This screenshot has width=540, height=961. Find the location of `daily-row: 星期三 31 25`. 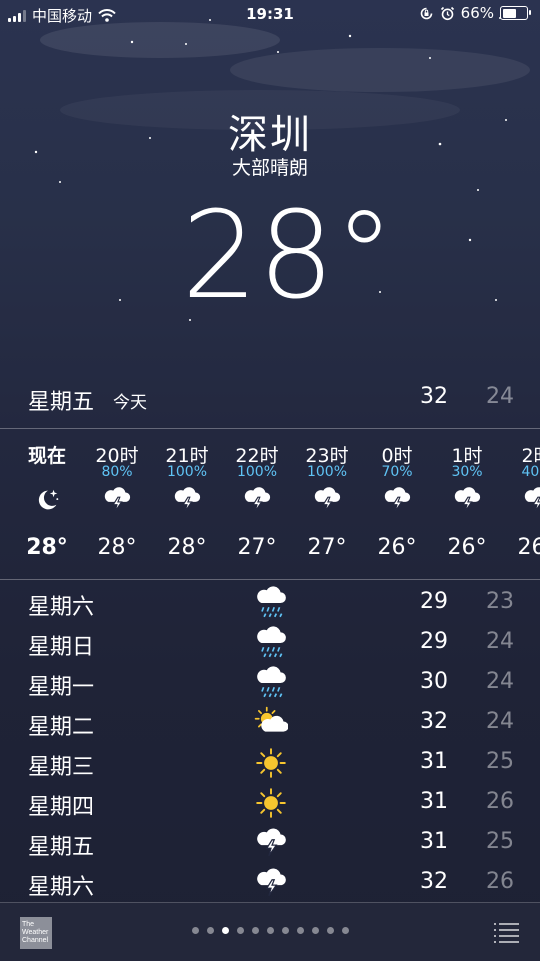

daily-row: 星期三 31 25 is located at coordinates (270, 763).